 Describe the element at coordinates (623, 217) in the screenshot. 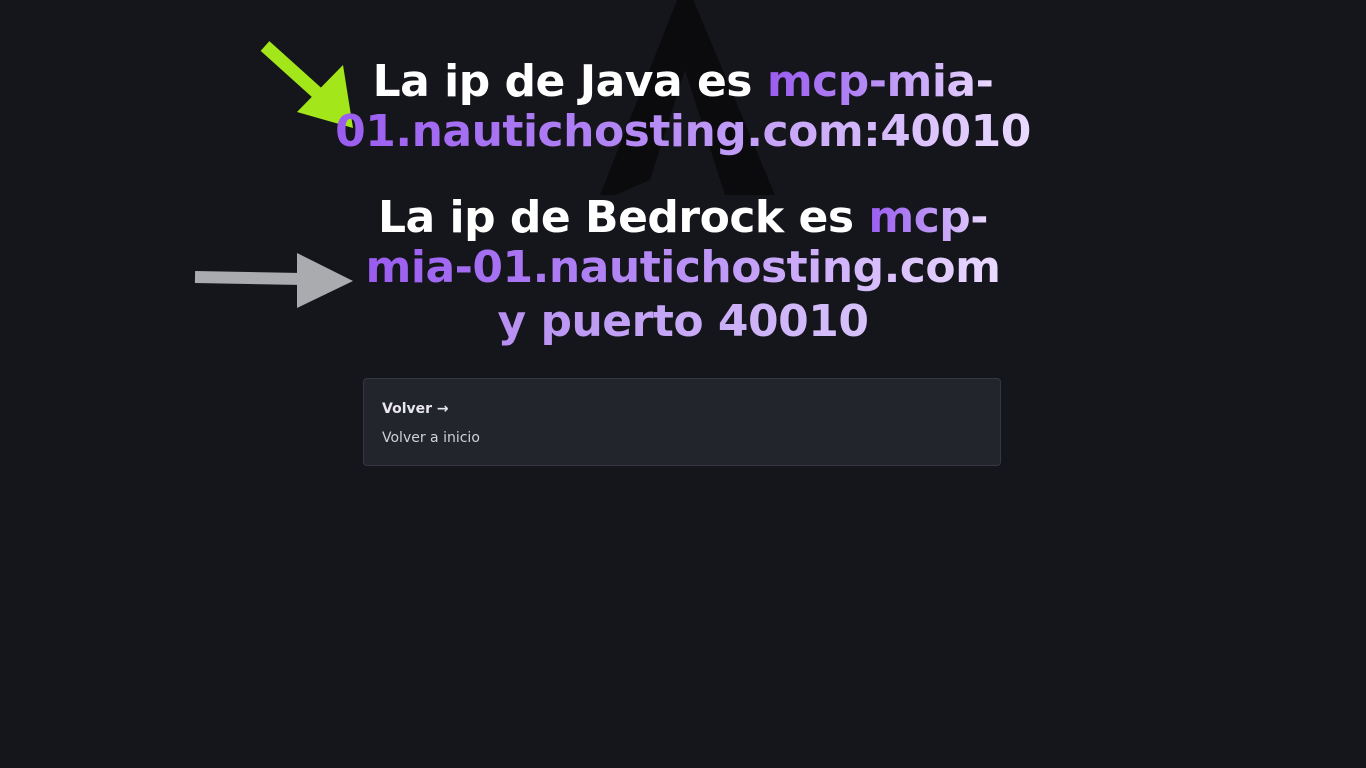

I see `bedrock-ip-prefix: La ip de Bedrock es` at that location.